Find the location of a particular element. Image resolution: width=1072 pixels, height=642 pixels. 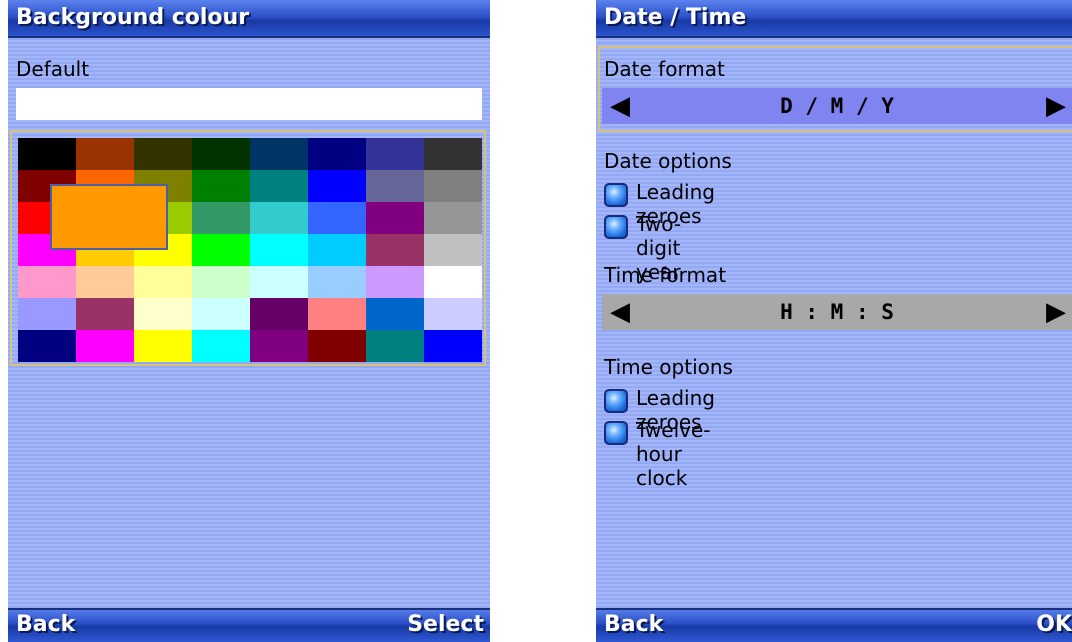

screen-title: Background colour is located at coordinates (133, 17).